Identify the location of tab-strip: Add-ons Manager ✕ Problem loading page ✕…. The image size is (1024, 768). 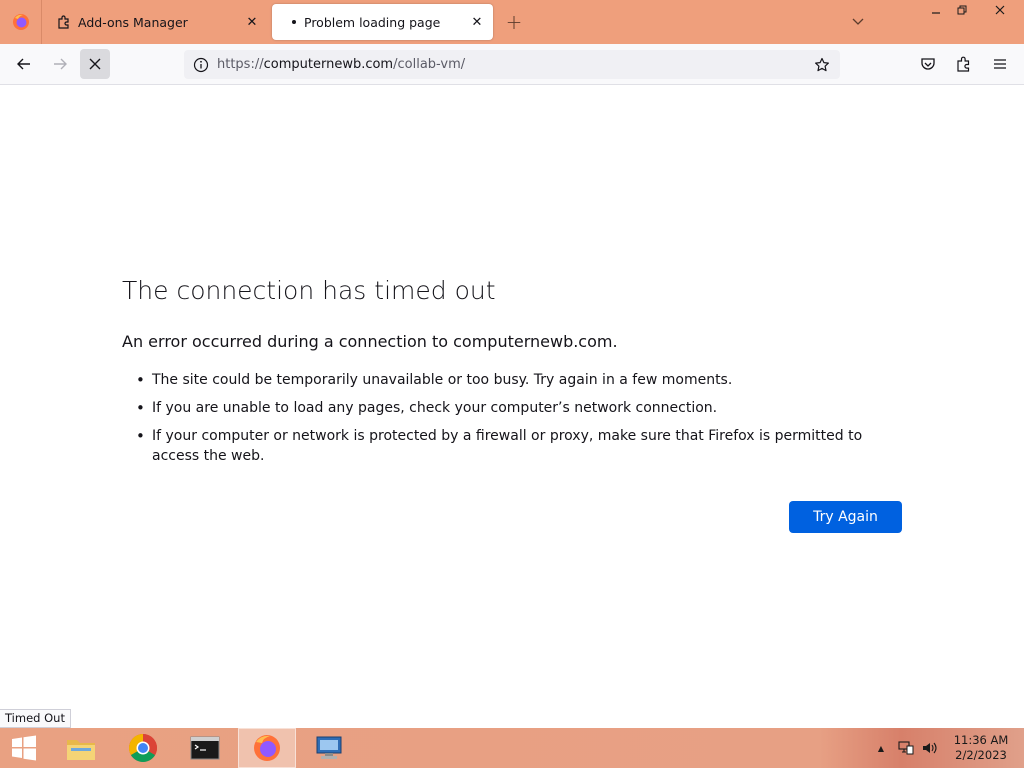
(512, 22).